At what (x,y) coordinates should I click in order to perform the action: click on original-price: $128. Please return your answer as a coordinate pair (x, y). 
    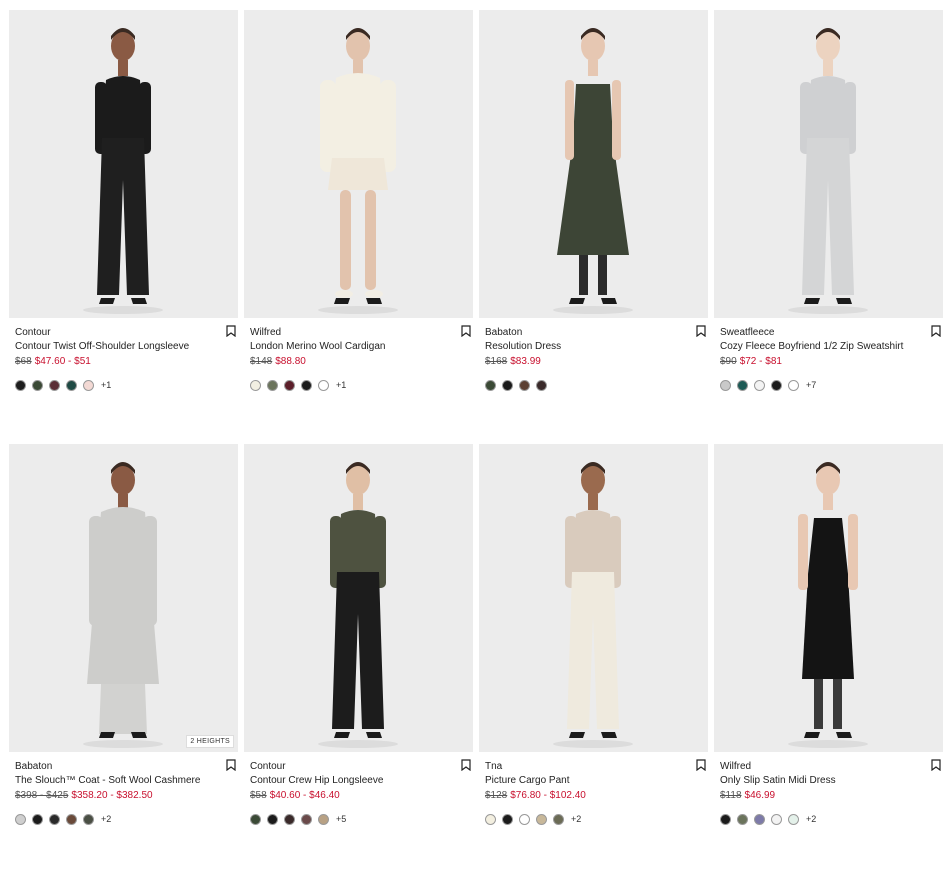
    Looking at the image, I should click on (496, 795).